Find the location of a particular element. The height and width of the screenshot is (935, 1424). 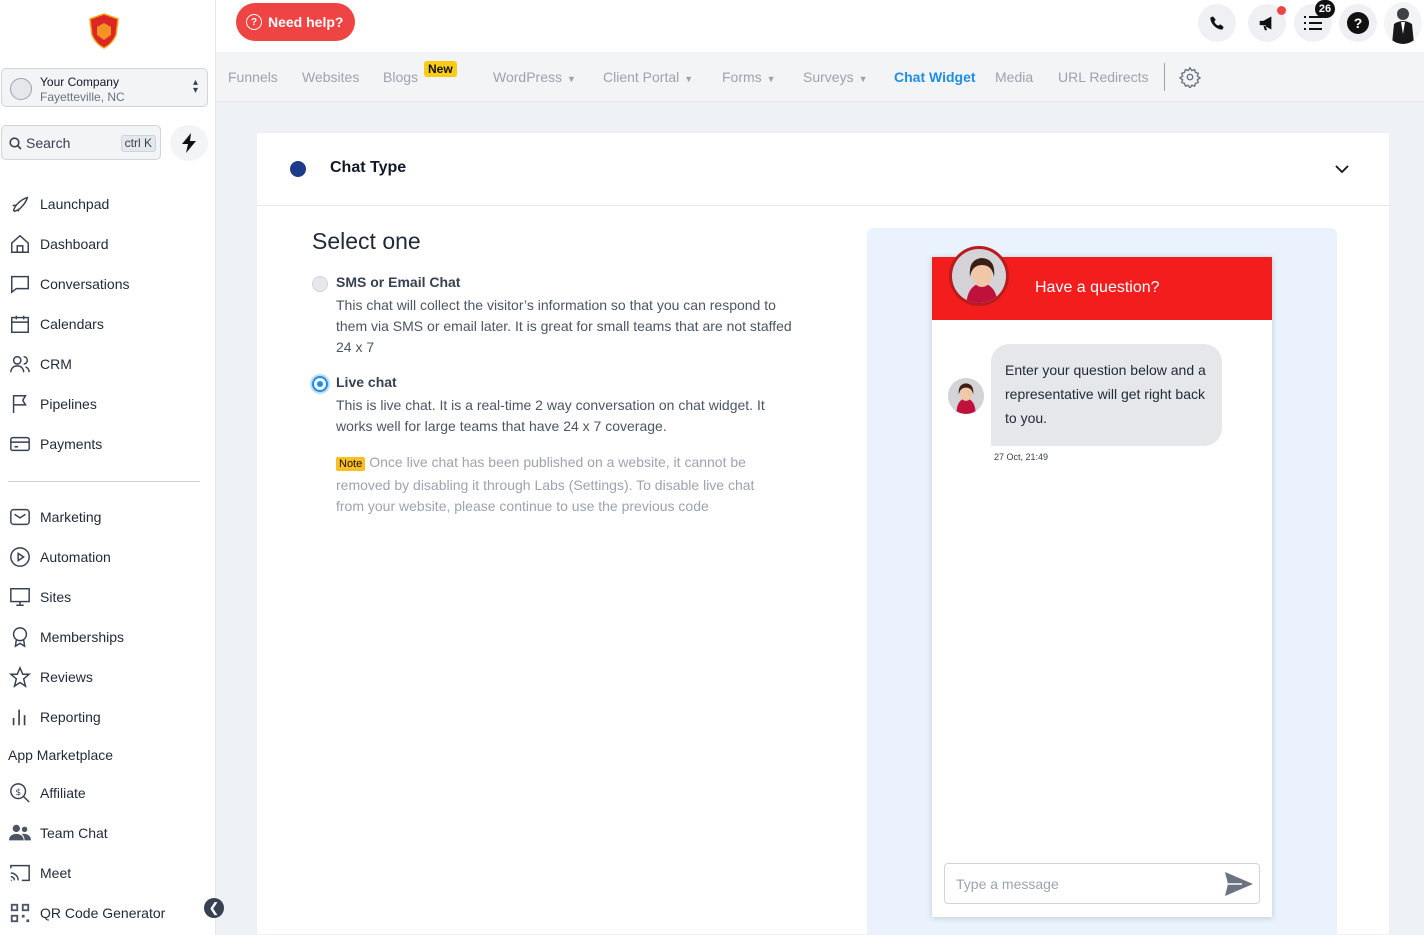

rocket-icon is located at coordinates (20, 204).